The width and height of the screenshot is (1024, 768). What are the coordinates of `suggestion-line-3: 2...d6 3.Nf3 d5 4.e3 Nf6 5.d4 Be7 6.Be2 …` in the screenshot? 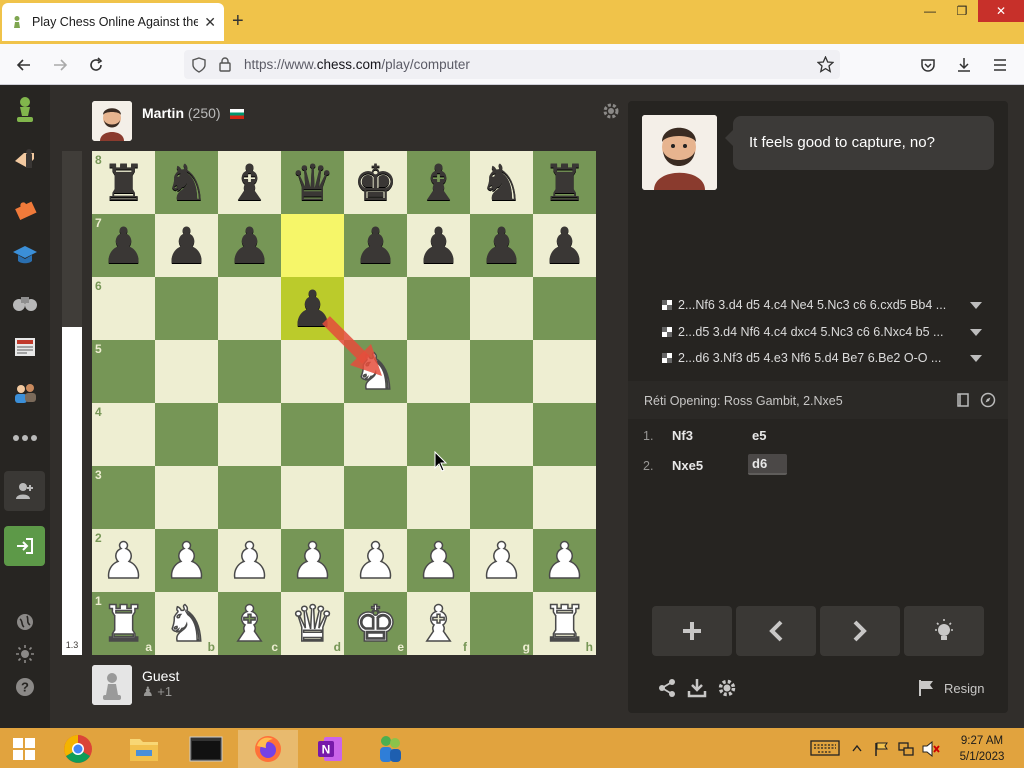 It's located at (822, 358).